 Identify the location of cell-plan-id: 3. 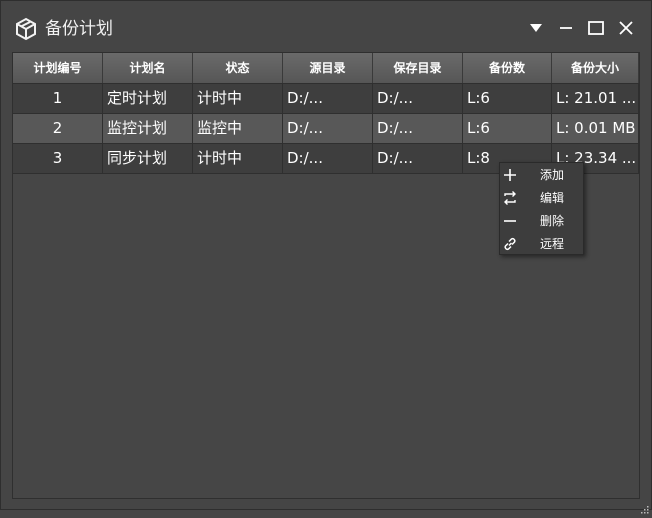
(58, 158).